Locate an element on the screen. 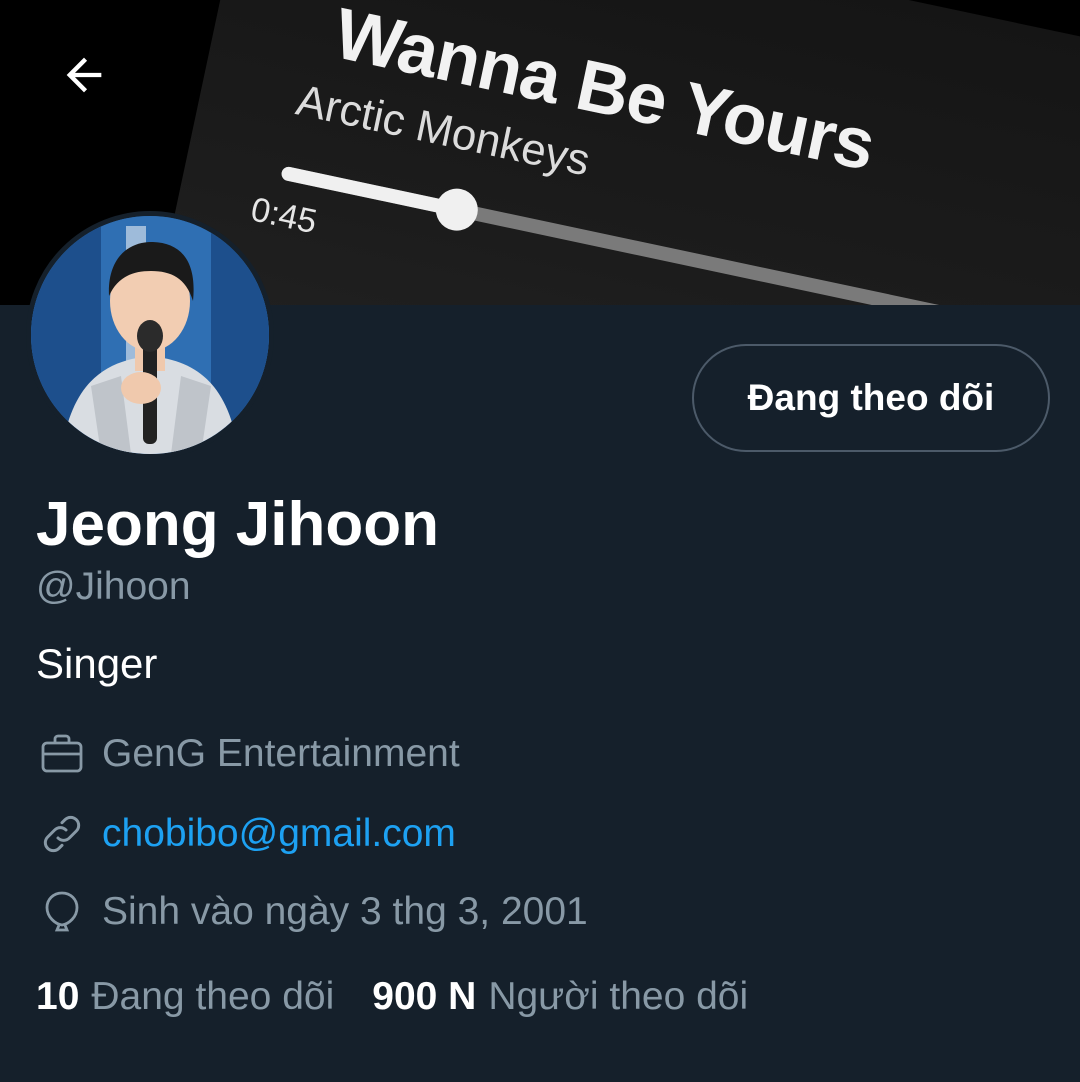 Image resolution: width=1080 pixels, height=1082 pixels. following-stat: 10 Đang theo dõi is located at coordinates (185, 997).